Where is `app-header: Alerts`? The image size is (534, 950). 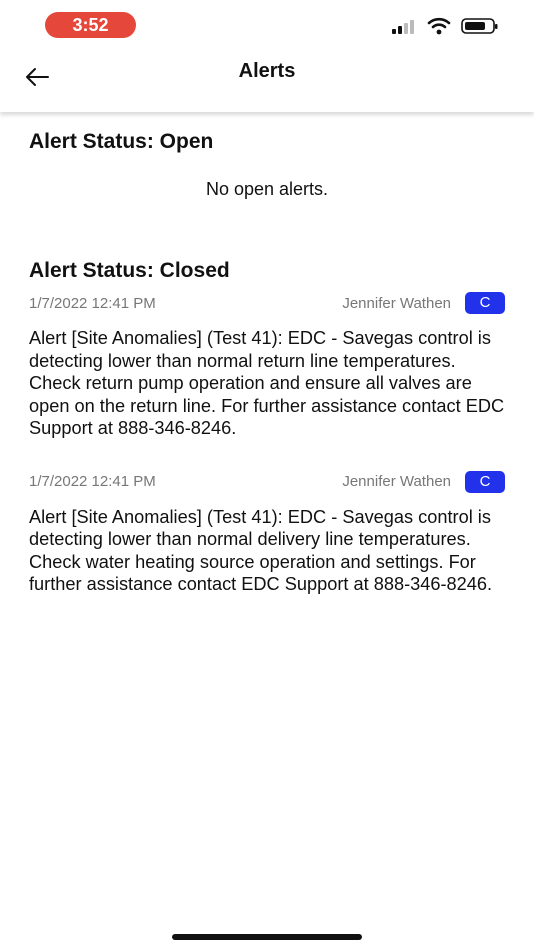
app-header: Alerts is located at coordinates (267, 81).